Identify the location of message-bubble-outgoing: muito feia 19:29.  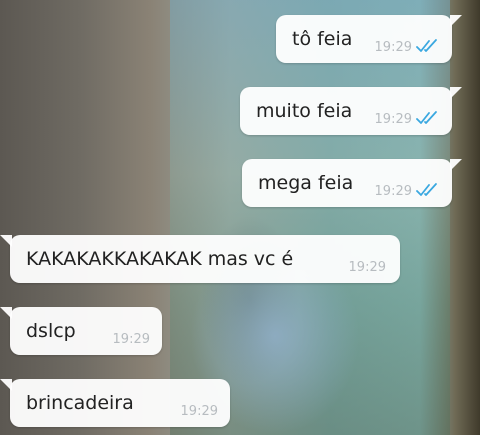
(351, 111).